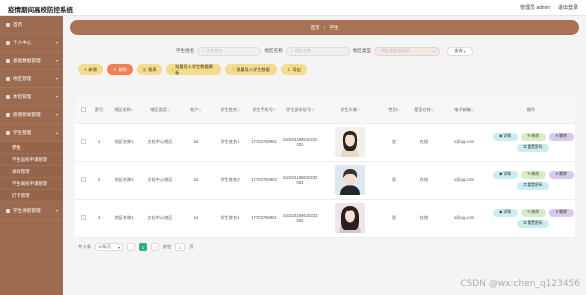 This screenshot has height=295, width=586. I want to click on sidebar-subitem-student: 学生, so click(31, 148).